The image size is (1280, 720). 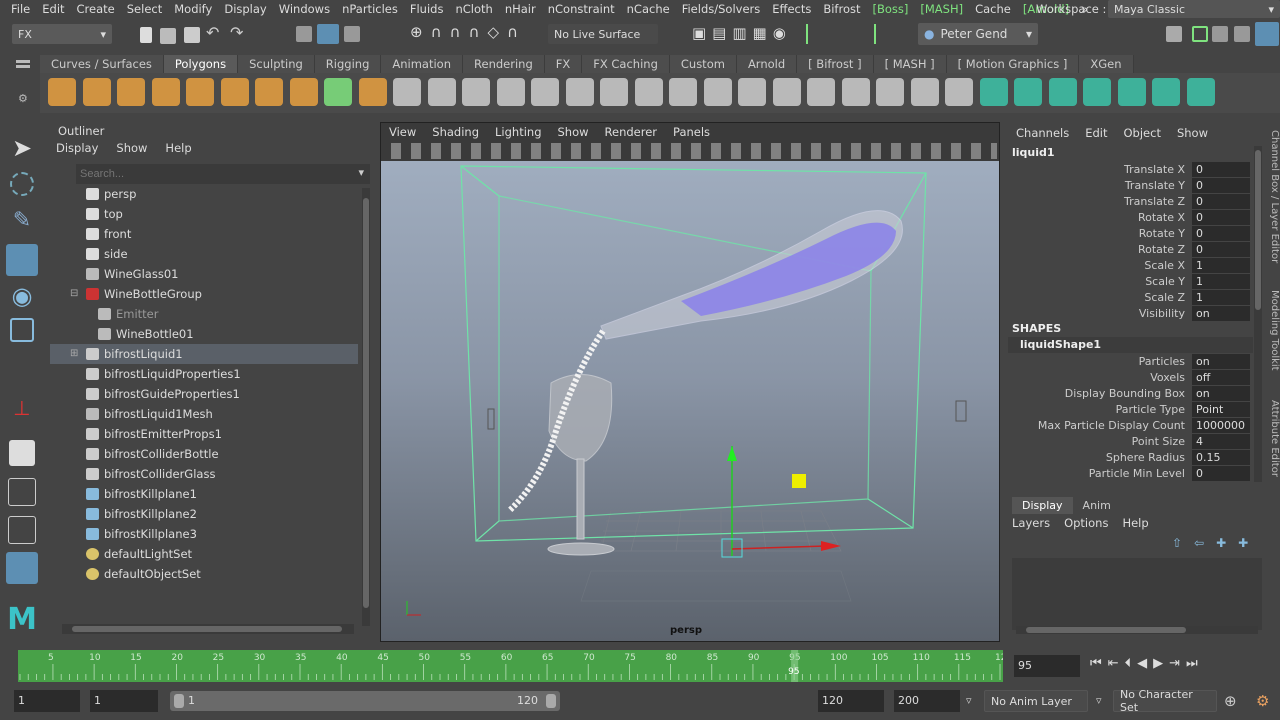 What do you see at coordinates (304, 34) in the screenshot?
I see `select-hierarchy-icon` at bounding box center [304, 34].